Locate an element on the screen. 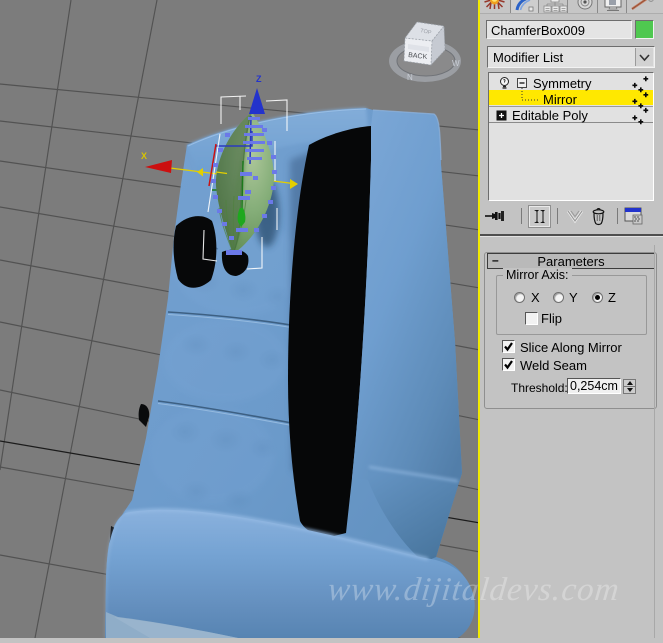 Image resolution: width=663 pixels, height=643 pixels. svg-text: W is located at coordinates (456, 63).